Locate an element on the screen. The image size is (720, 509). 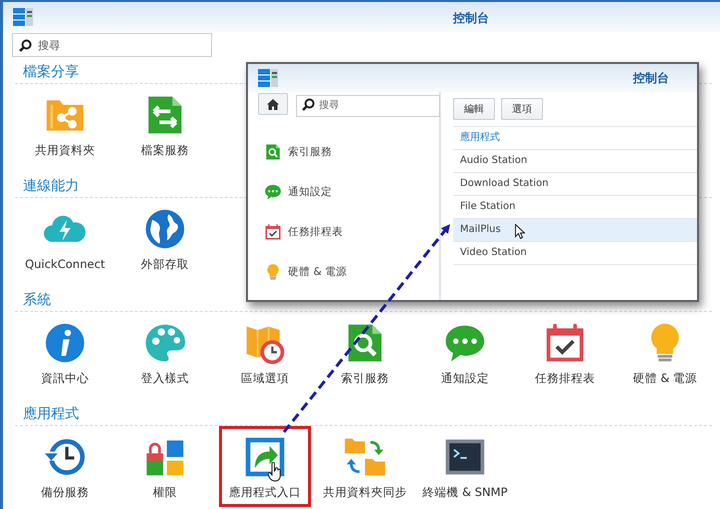
control-panel-tile: QuickConnect is located at coordinates (65, 238).